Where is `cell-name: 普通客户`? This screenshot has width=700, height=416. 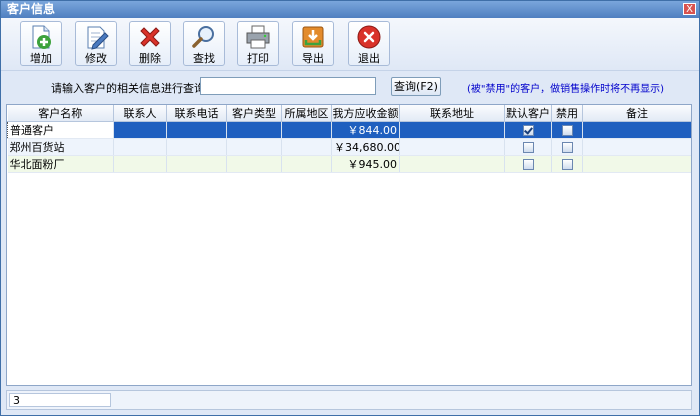 cell-name: 普通客户 is located at coordinates (60, 130).